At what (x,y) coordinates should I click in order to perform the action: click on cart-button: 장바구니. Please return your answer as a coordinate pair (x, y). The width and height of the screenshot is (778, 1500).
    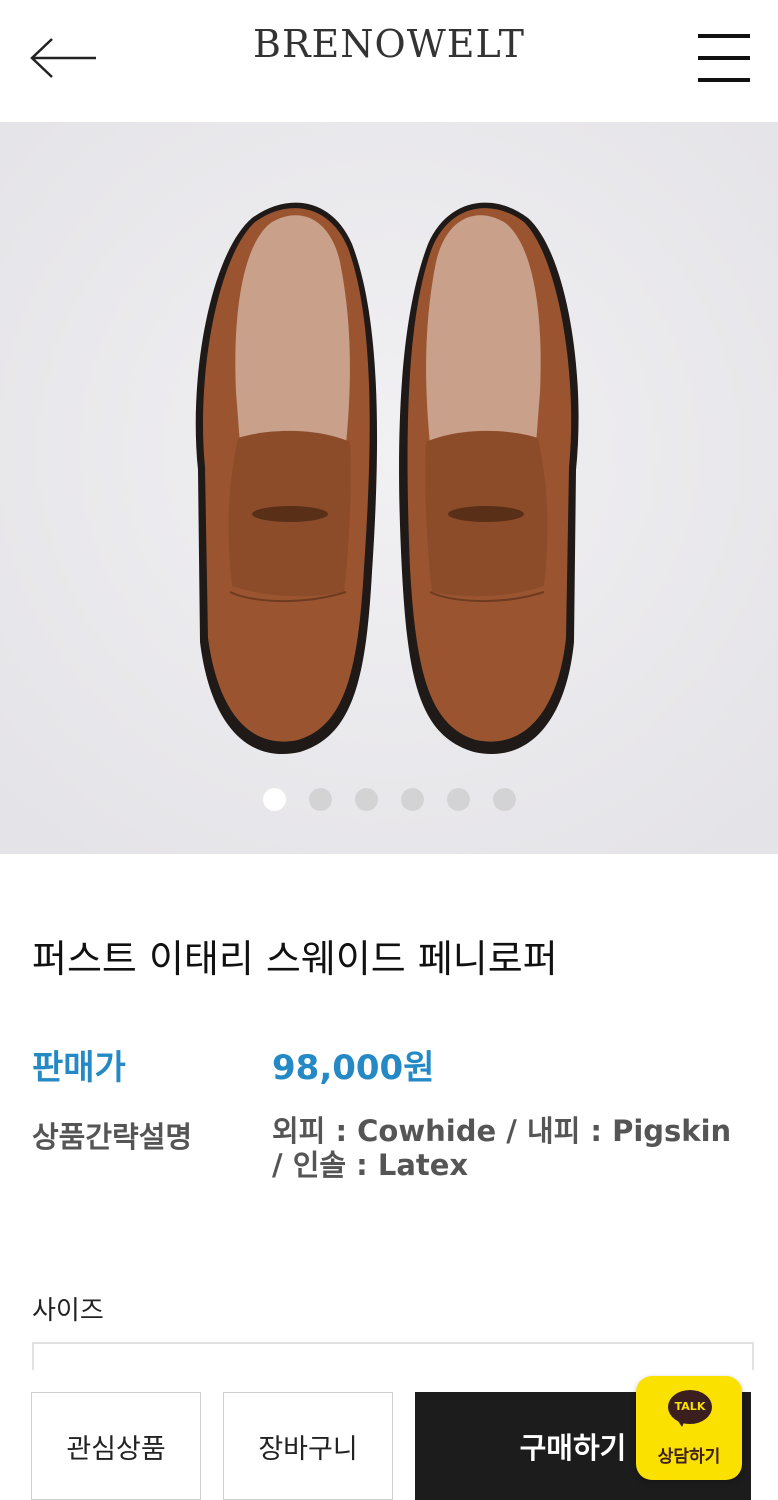
    Looking at the image, I should click on (308, 1446).